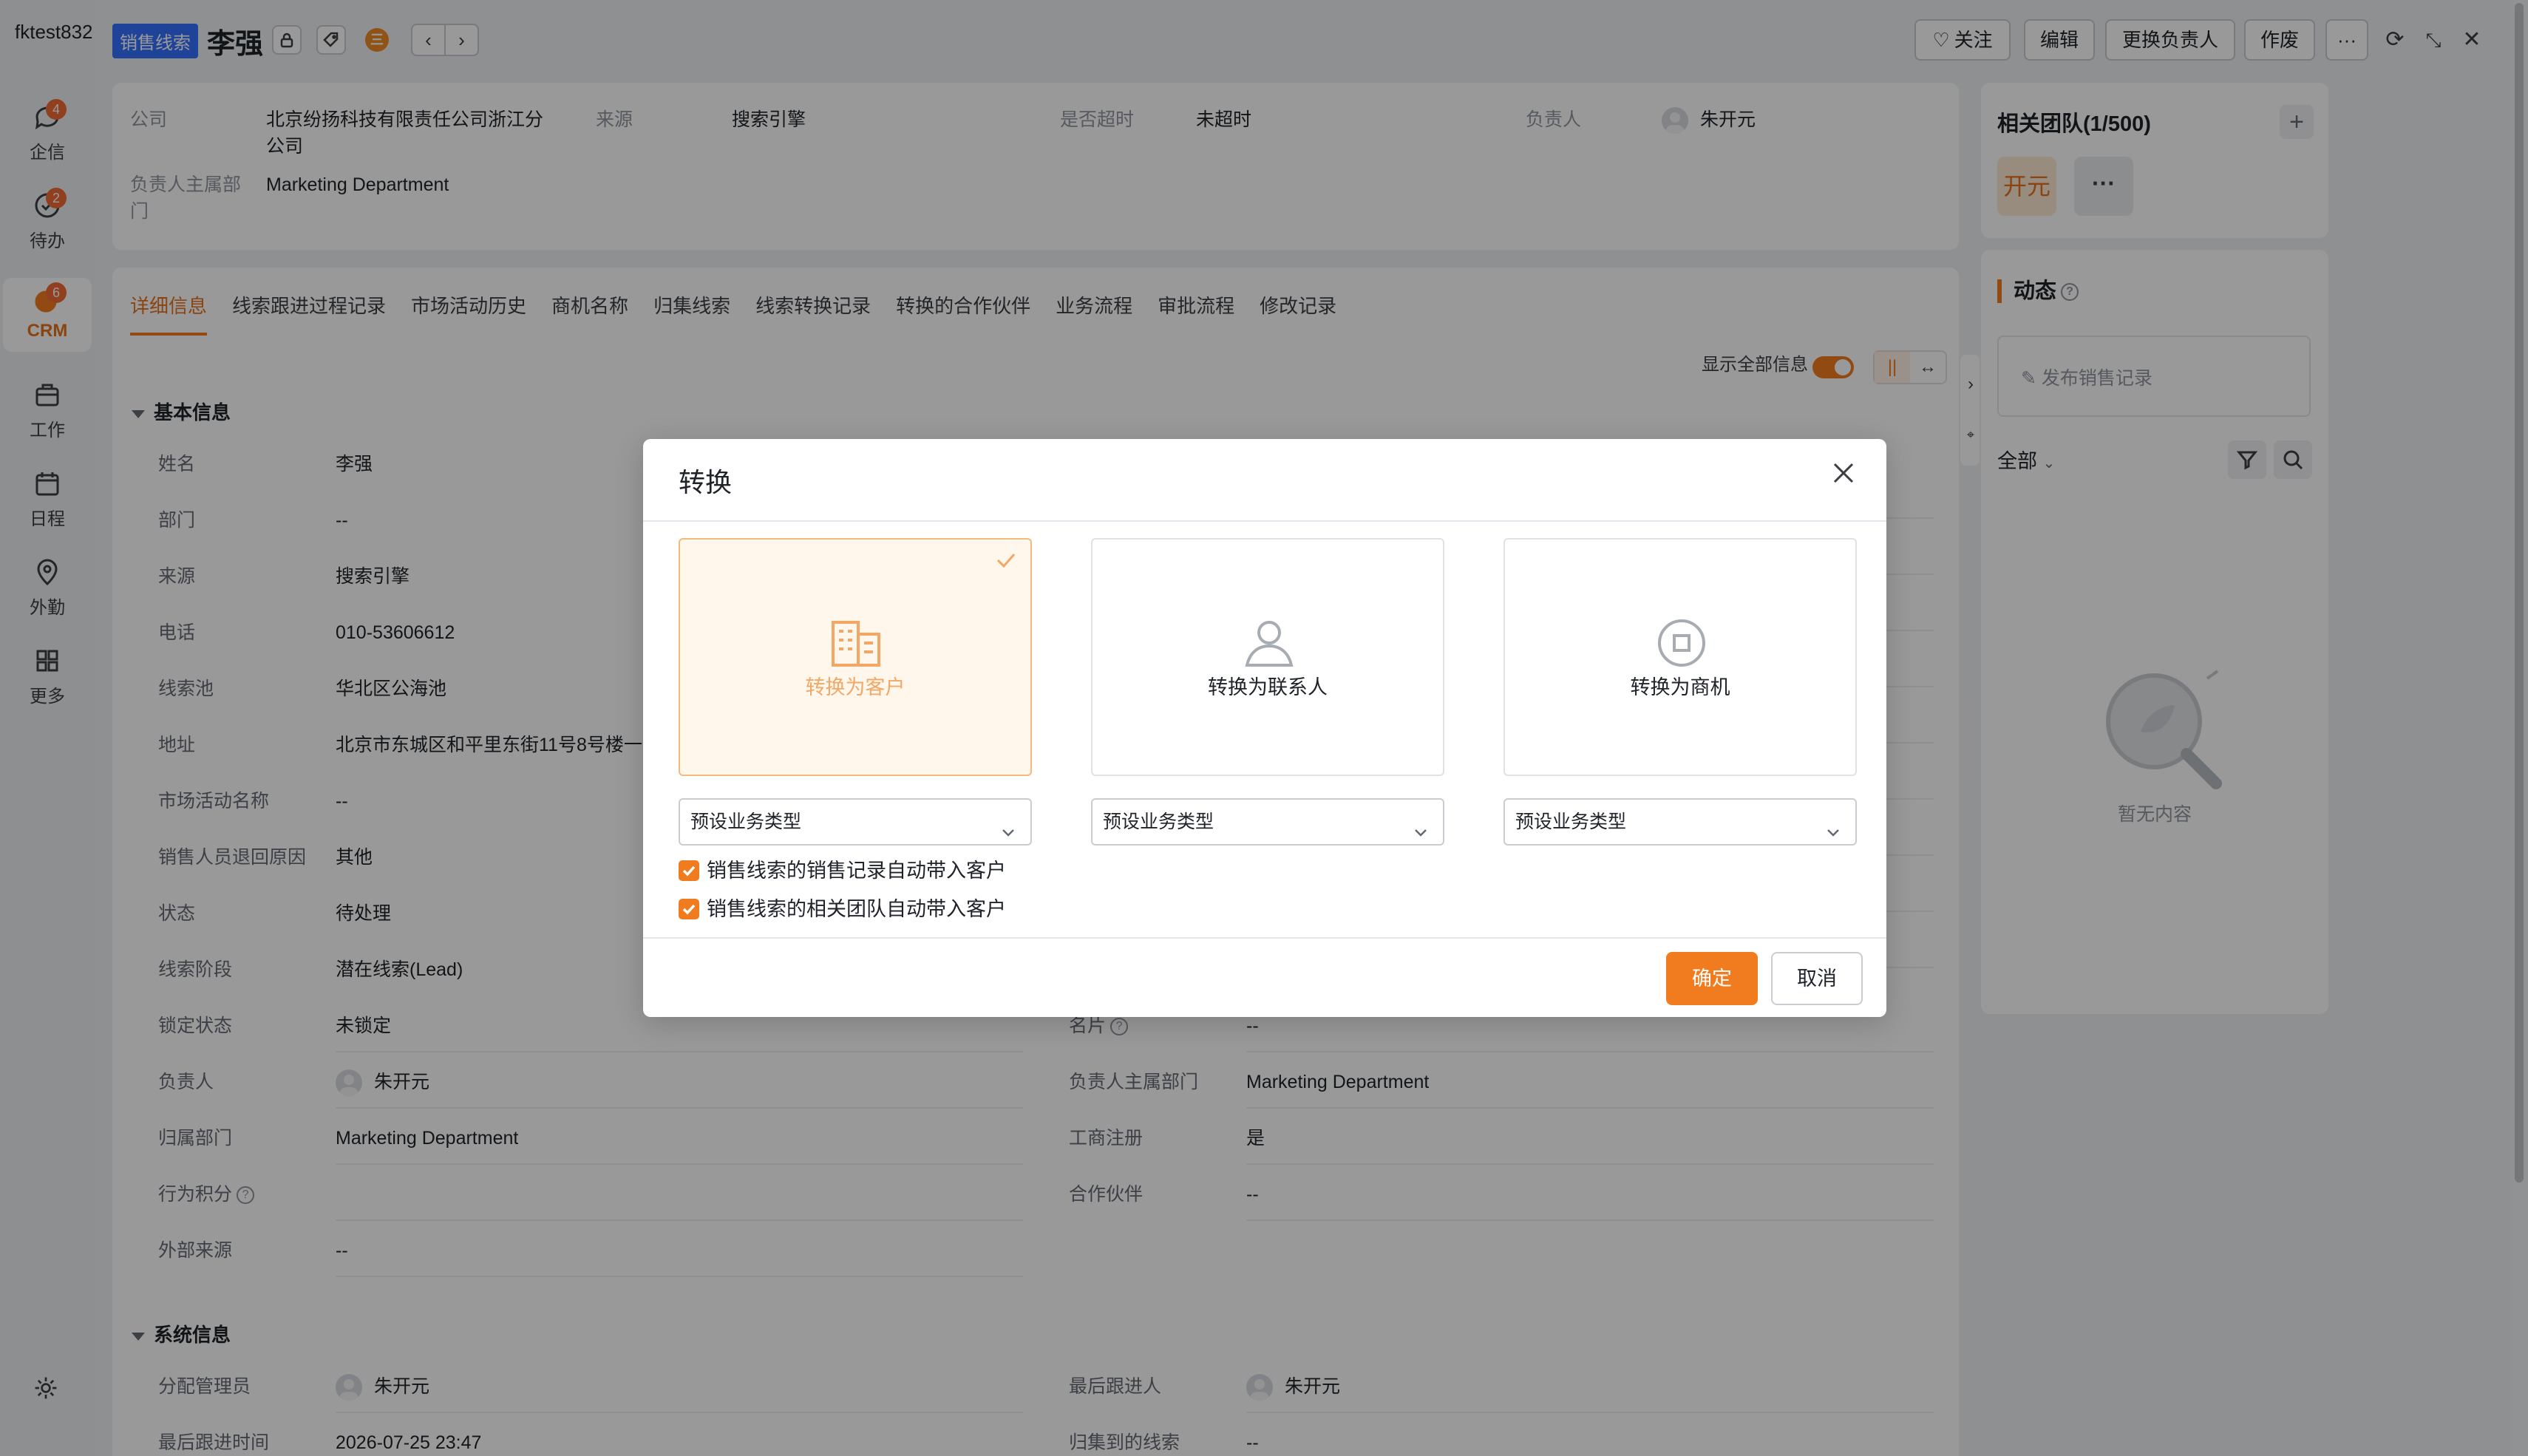  I want to click on convert-to-opportunity-option: 转换为商机, so click(1680, 657).